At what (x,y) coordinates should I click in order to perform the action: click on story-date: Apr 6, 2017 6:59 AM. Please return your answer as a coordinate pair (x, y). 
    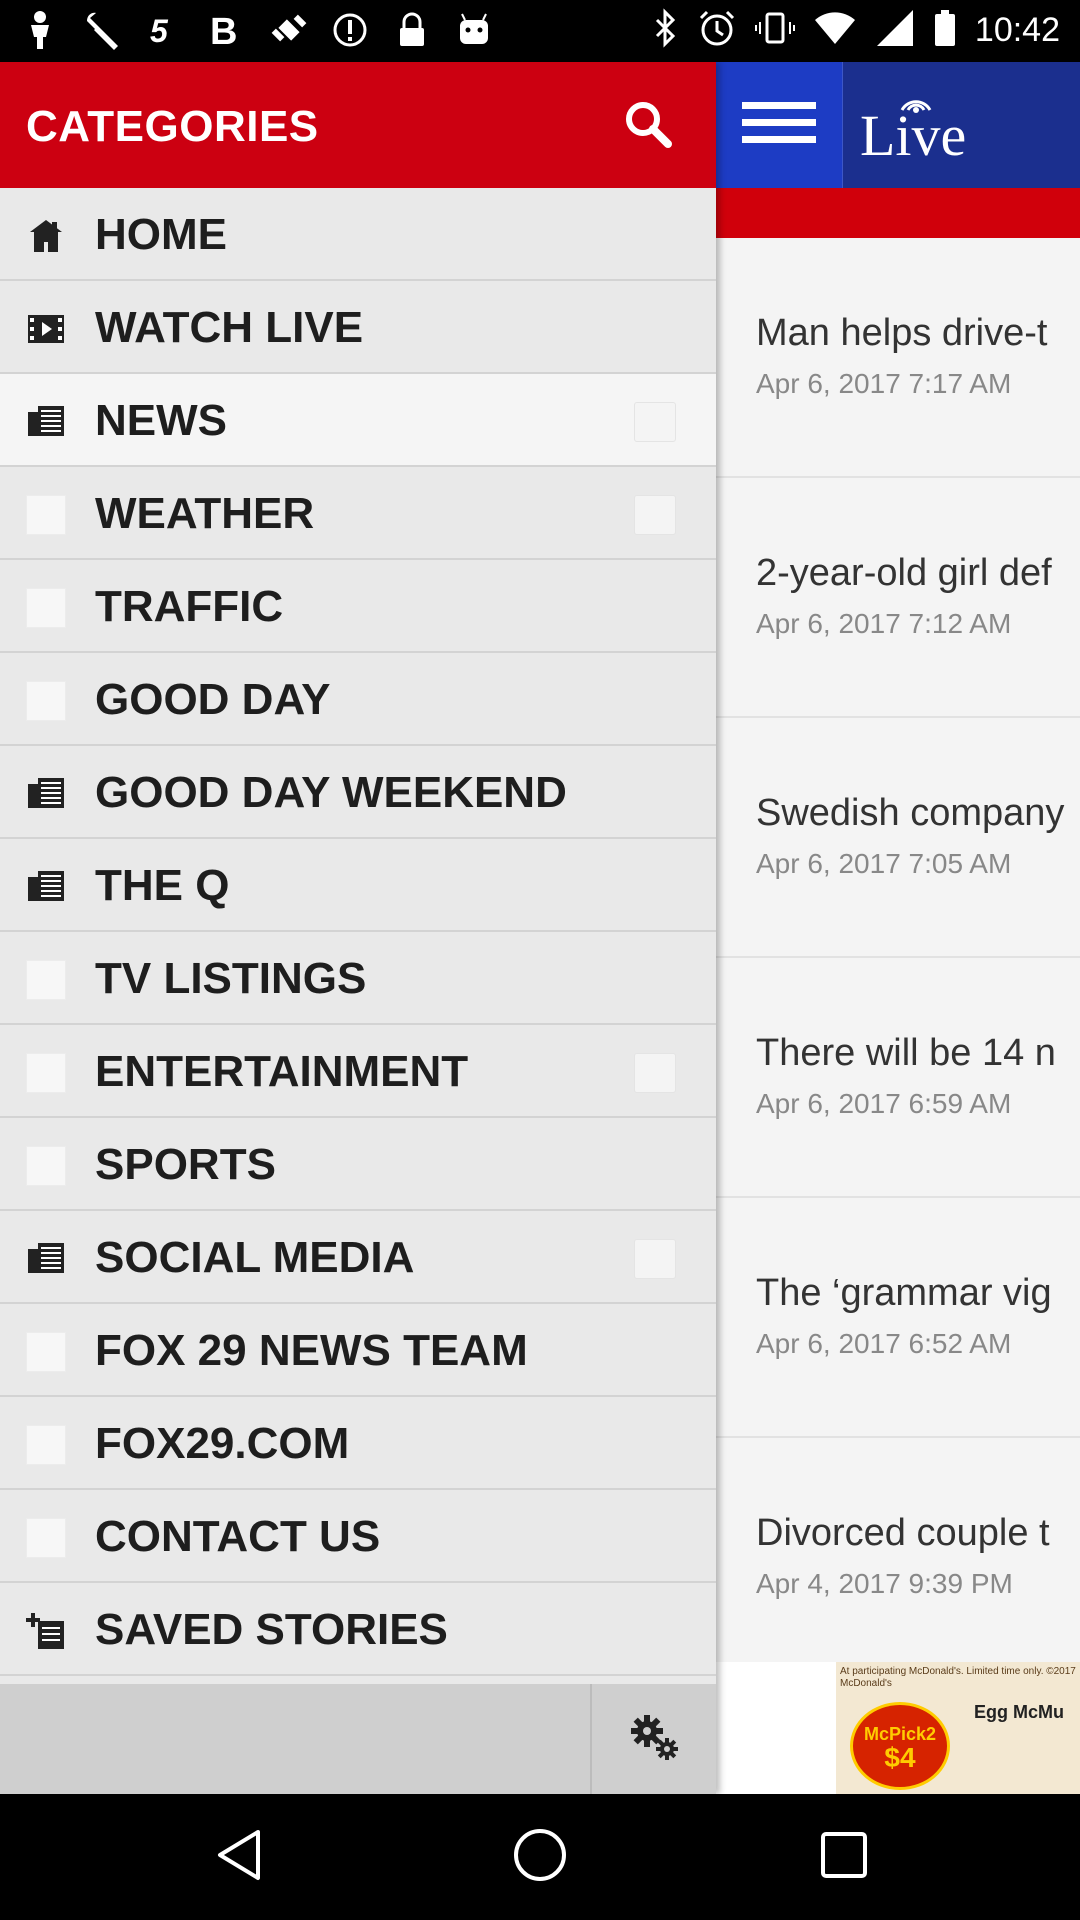
    Looking at the image, I should click on (884, 1103).